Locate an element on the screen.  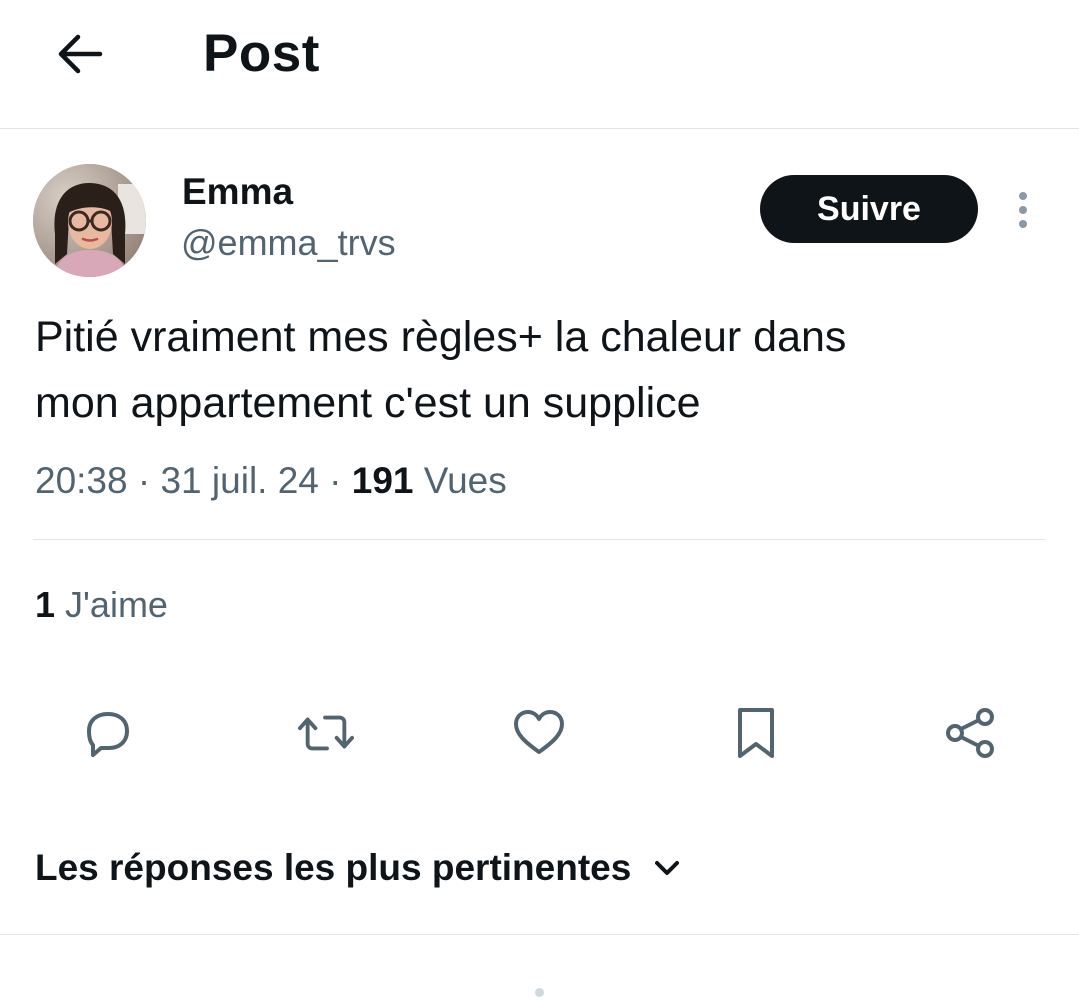
reply-button is located at coordinates (108, 733).